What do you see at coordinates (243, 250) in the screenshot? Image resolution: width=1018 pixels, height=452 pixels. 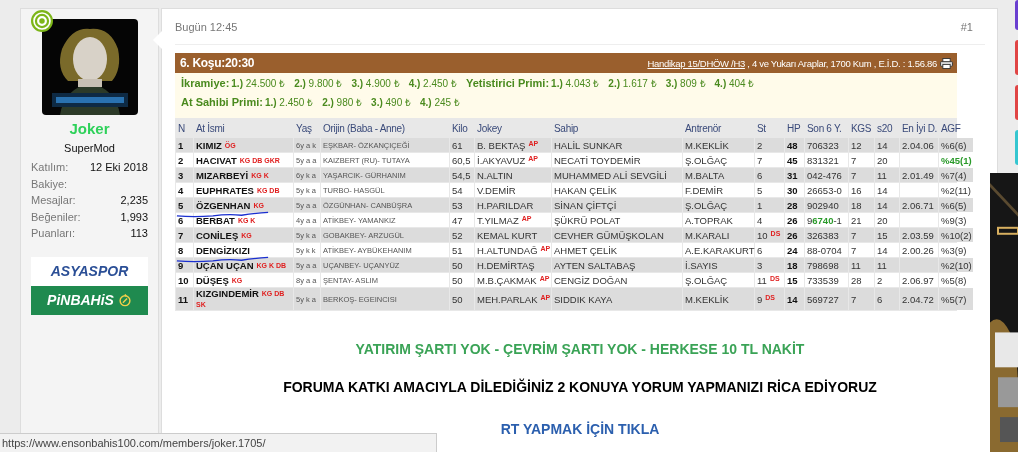 I see `horse-name: DENGİZKIZI` at bounding box center [243, 250].